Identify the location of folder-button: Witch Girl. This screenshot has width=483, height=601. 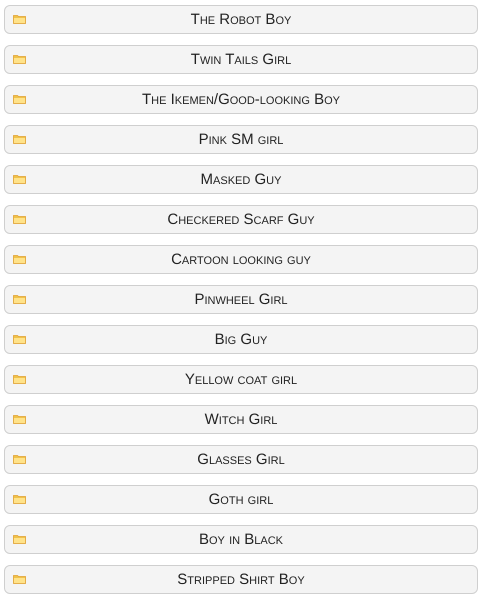
(241, 419).